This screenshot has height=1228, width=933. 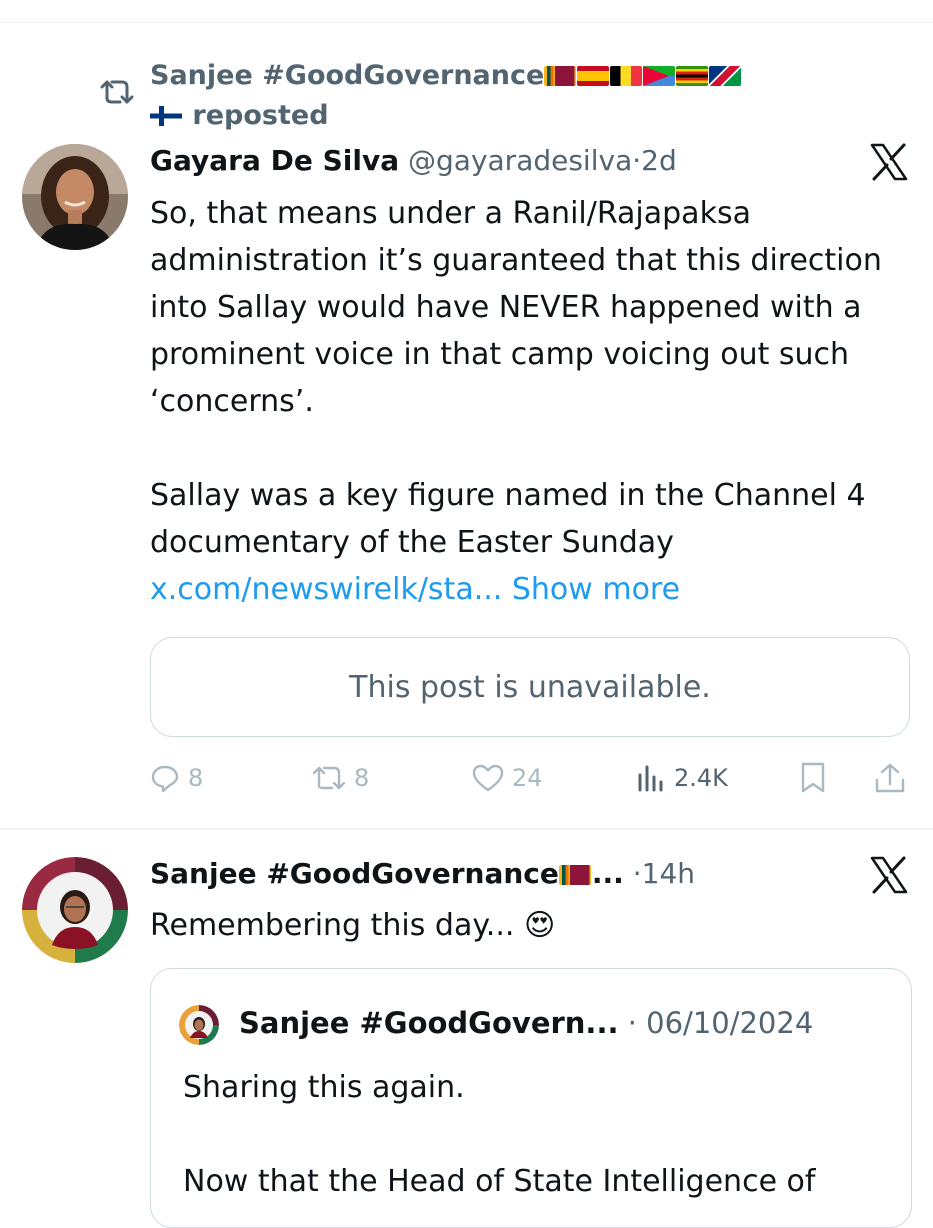 I want to click on unavailable-post-card: This post is unavailable., so click(x=530, y=687).